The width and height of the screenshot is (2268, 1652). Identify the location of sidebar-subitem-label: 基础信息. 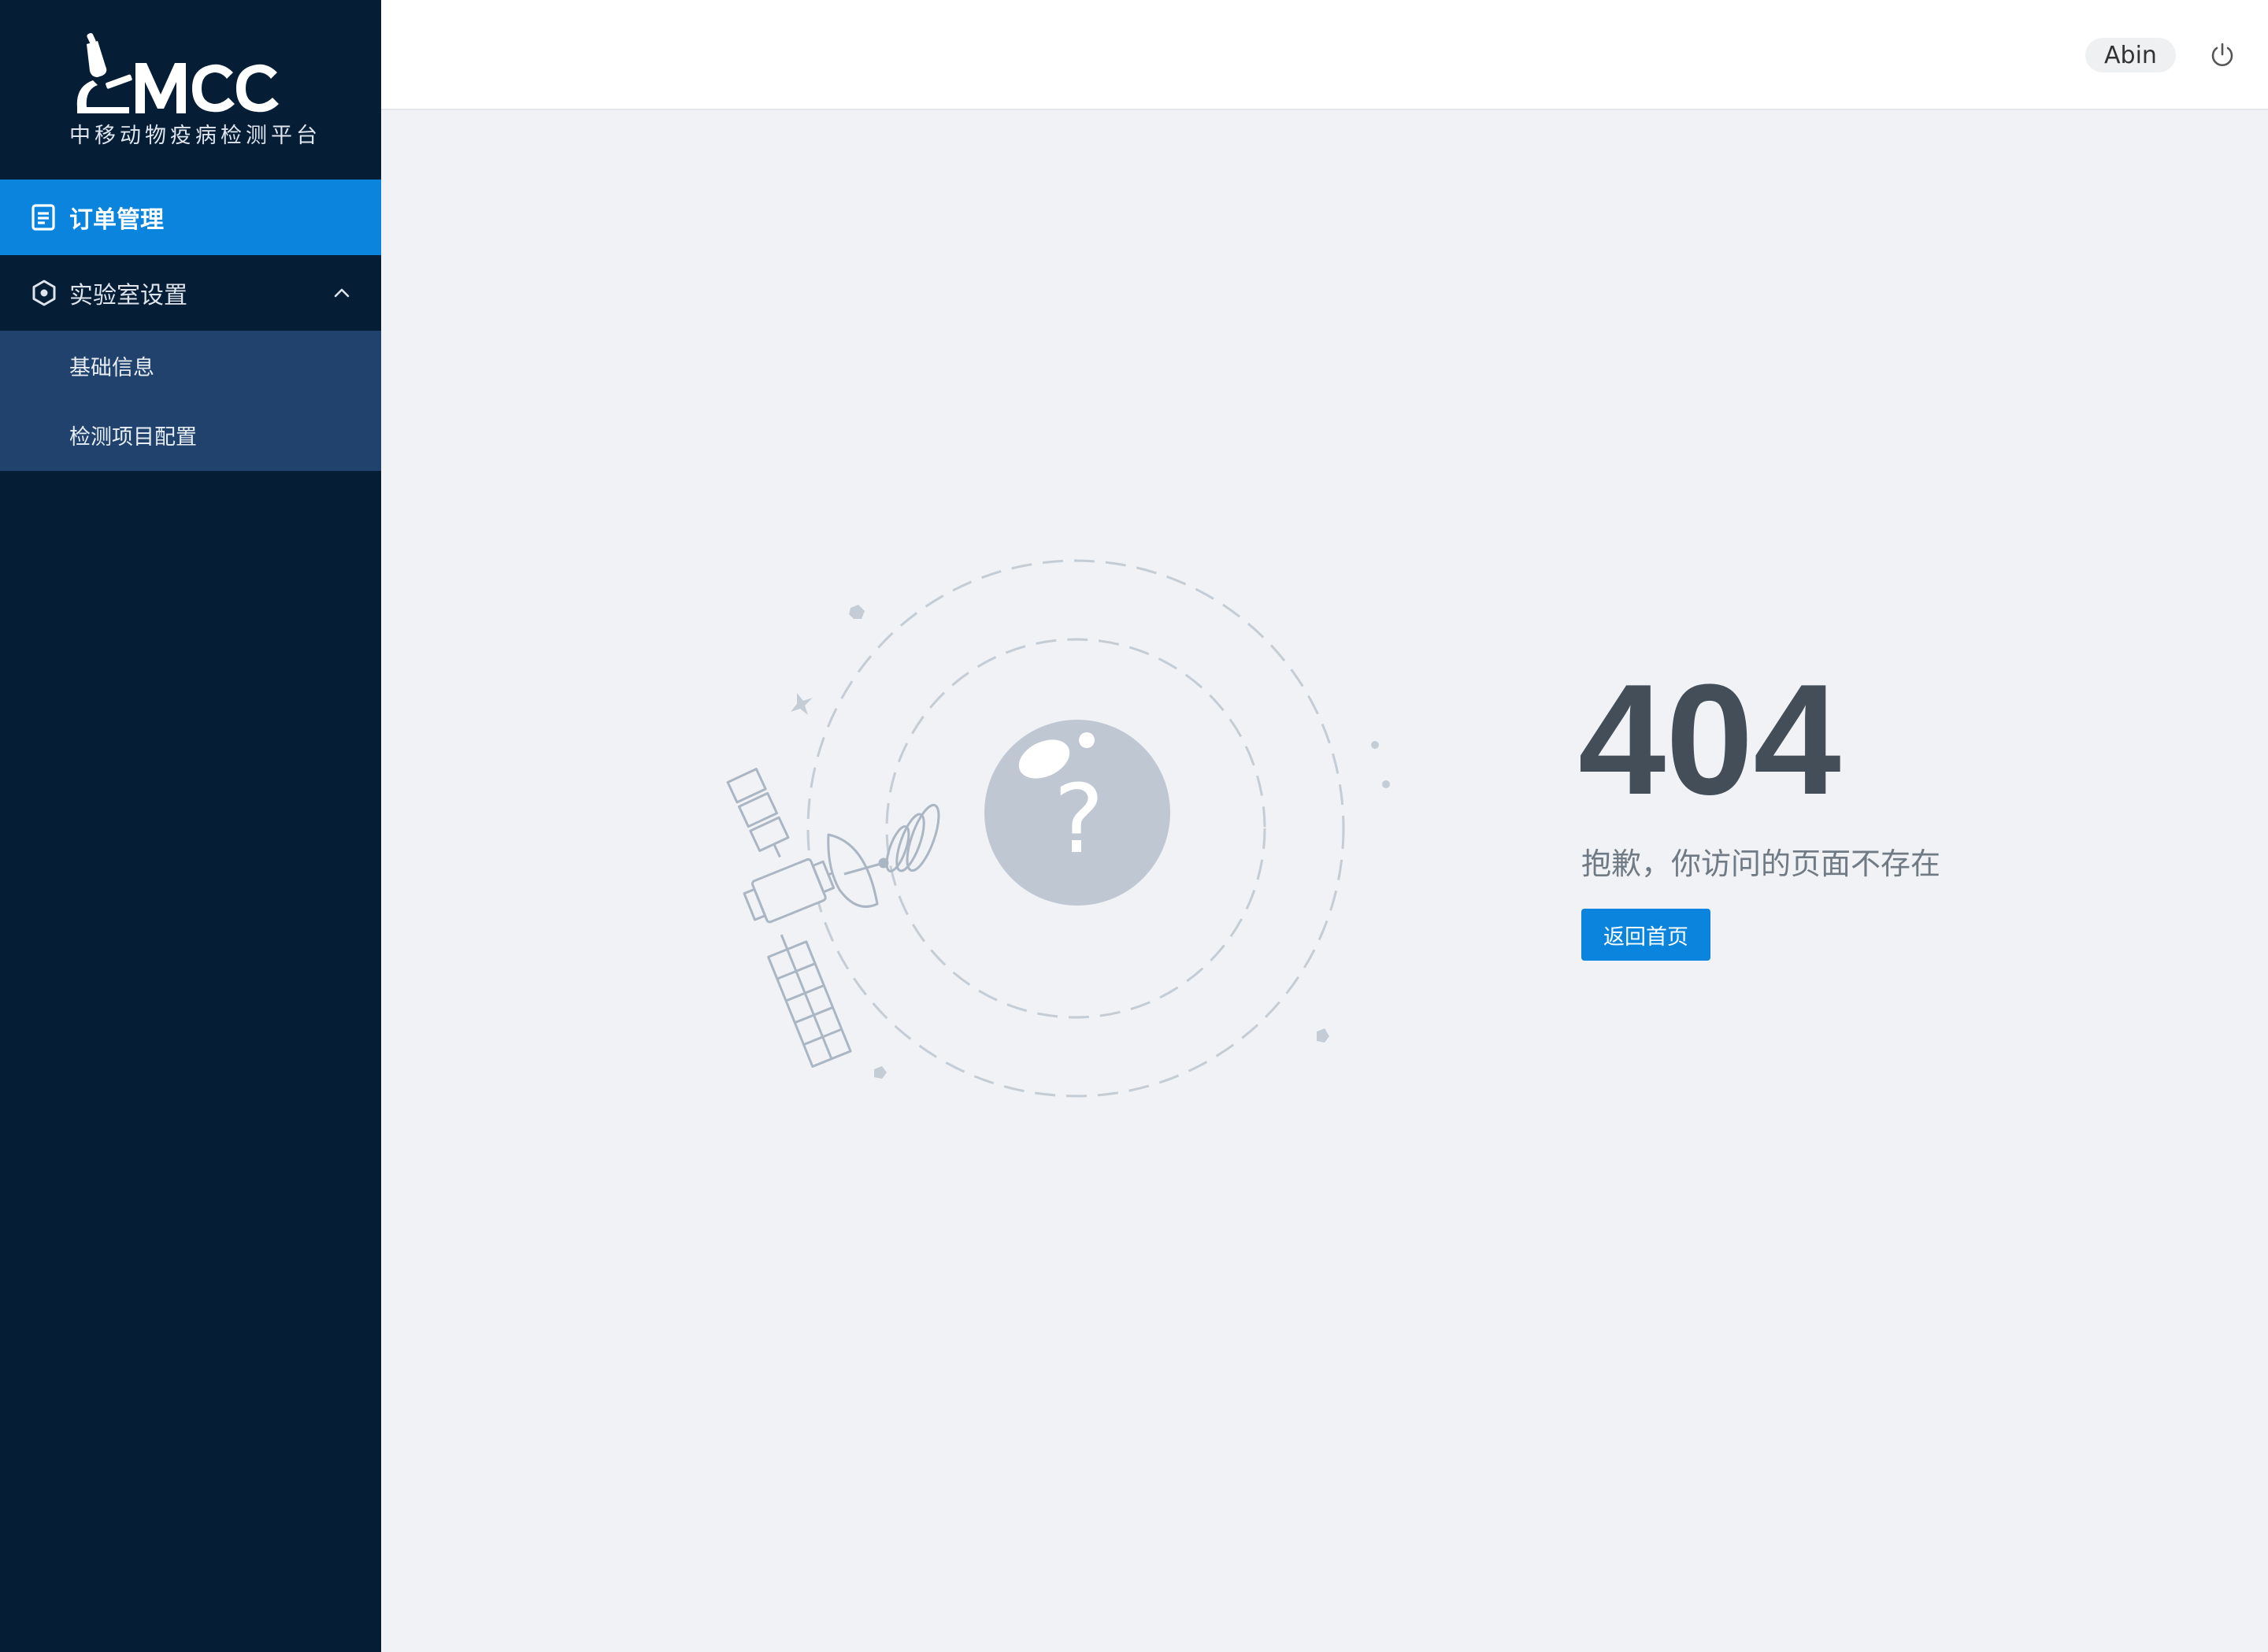
(111, 367).